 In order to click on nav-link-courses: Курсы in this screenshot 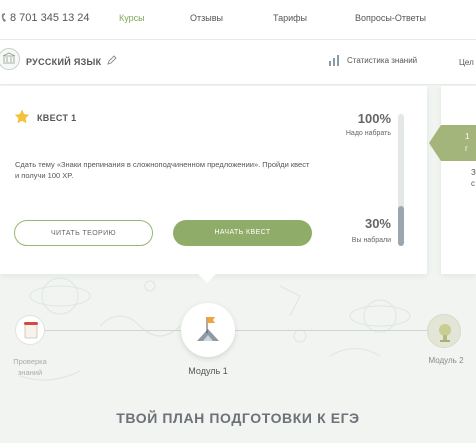, I will do `click(132, 18)`.